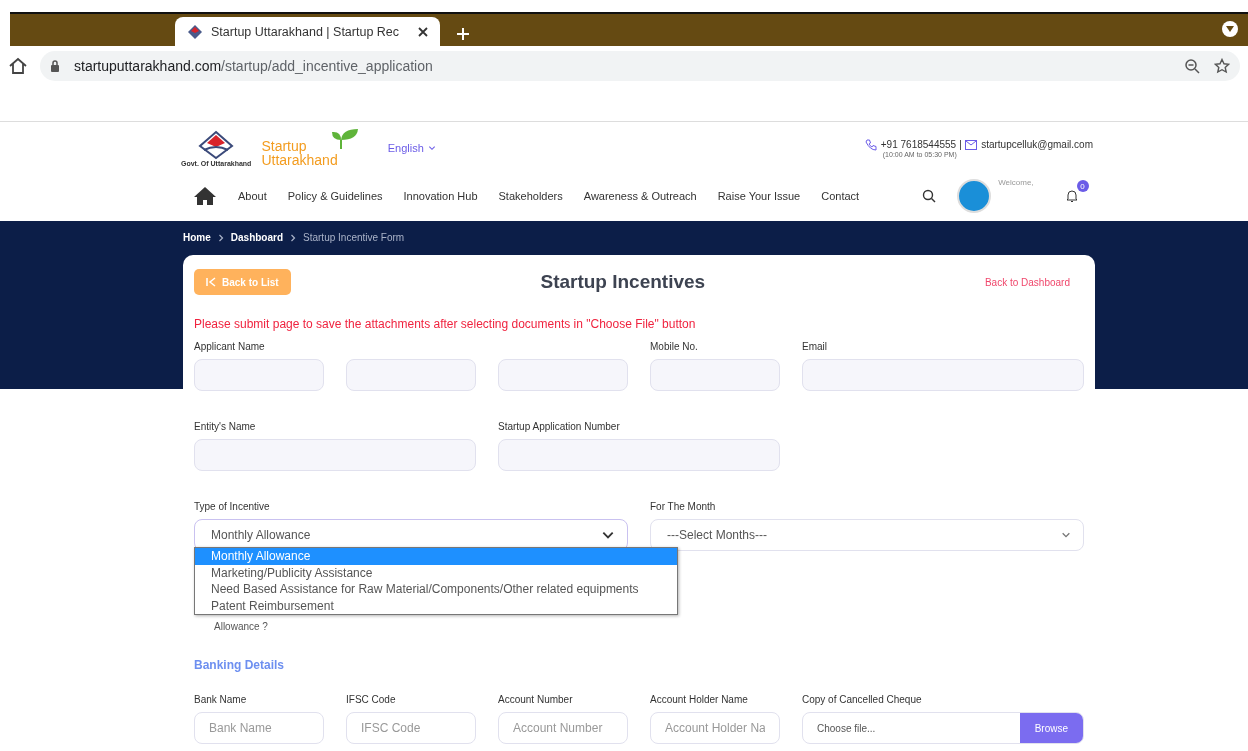 This screenshot has width=1248, height=751. What do you see at coordinates (423, 31) in the screenshot?
I see `close-icon` at bounding box center [423, 31].